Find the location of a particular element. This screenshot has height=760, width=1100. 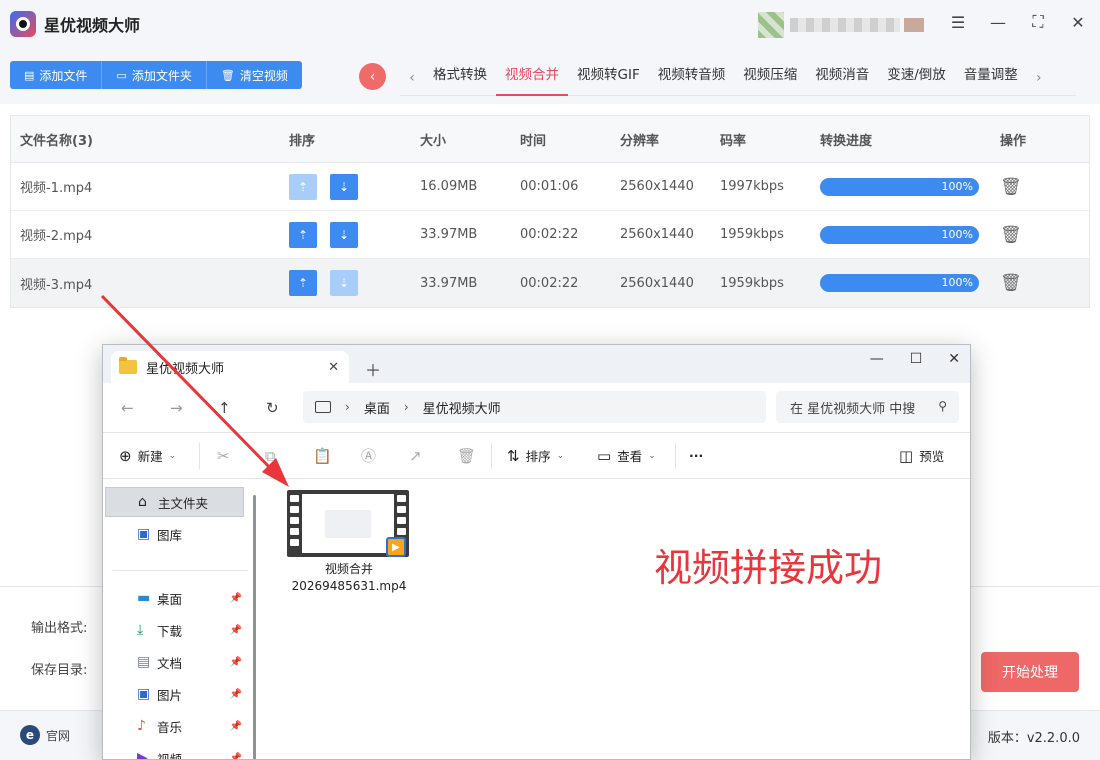

explorer-close-button: ✕ is located at coordinates (954, 359).